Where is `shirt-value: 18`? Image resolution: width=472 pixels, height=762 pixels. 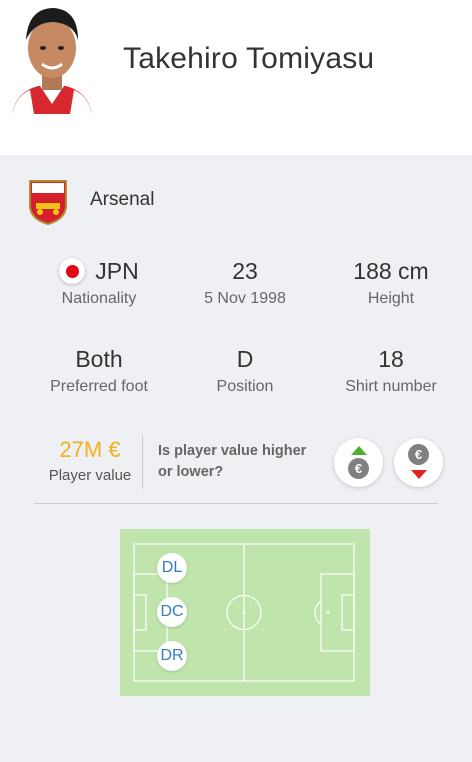 shirt-value: 18 is located at coordinates (391, 359).